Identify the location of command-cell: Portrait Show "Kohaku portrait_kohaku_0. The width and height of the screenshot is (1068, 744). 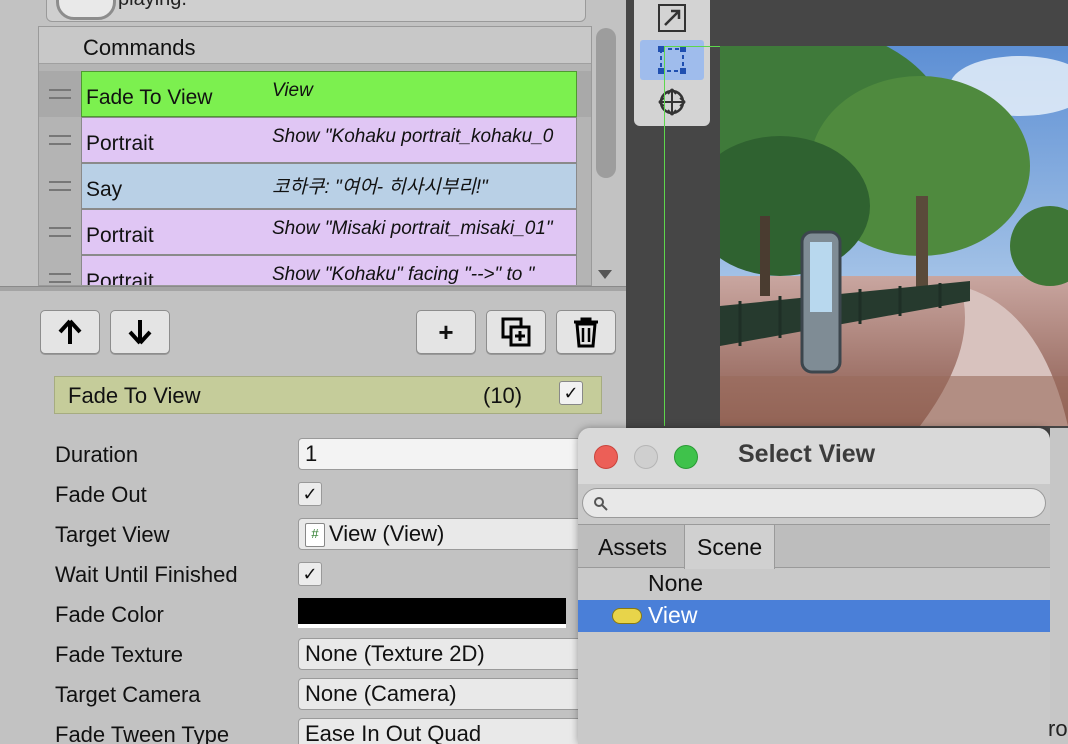
(329, 140).